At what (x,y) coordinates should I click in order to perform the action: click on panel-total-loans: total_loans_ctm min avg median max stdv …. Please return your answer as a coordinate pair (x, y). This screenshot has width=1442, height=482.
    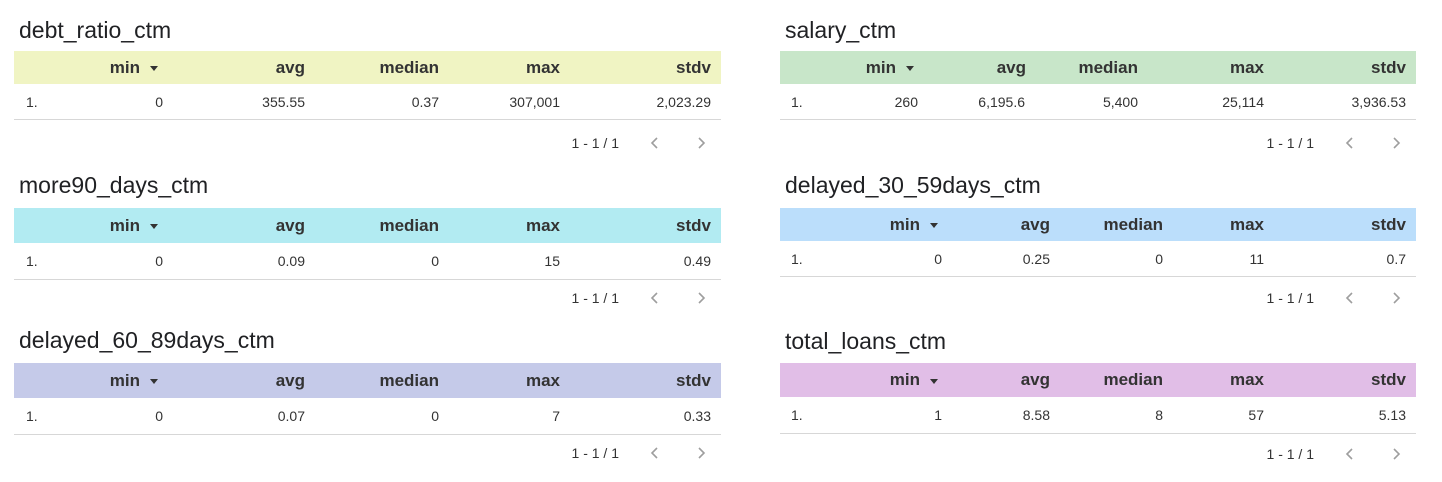
    Looking at the image, I should click on (1098, 402).